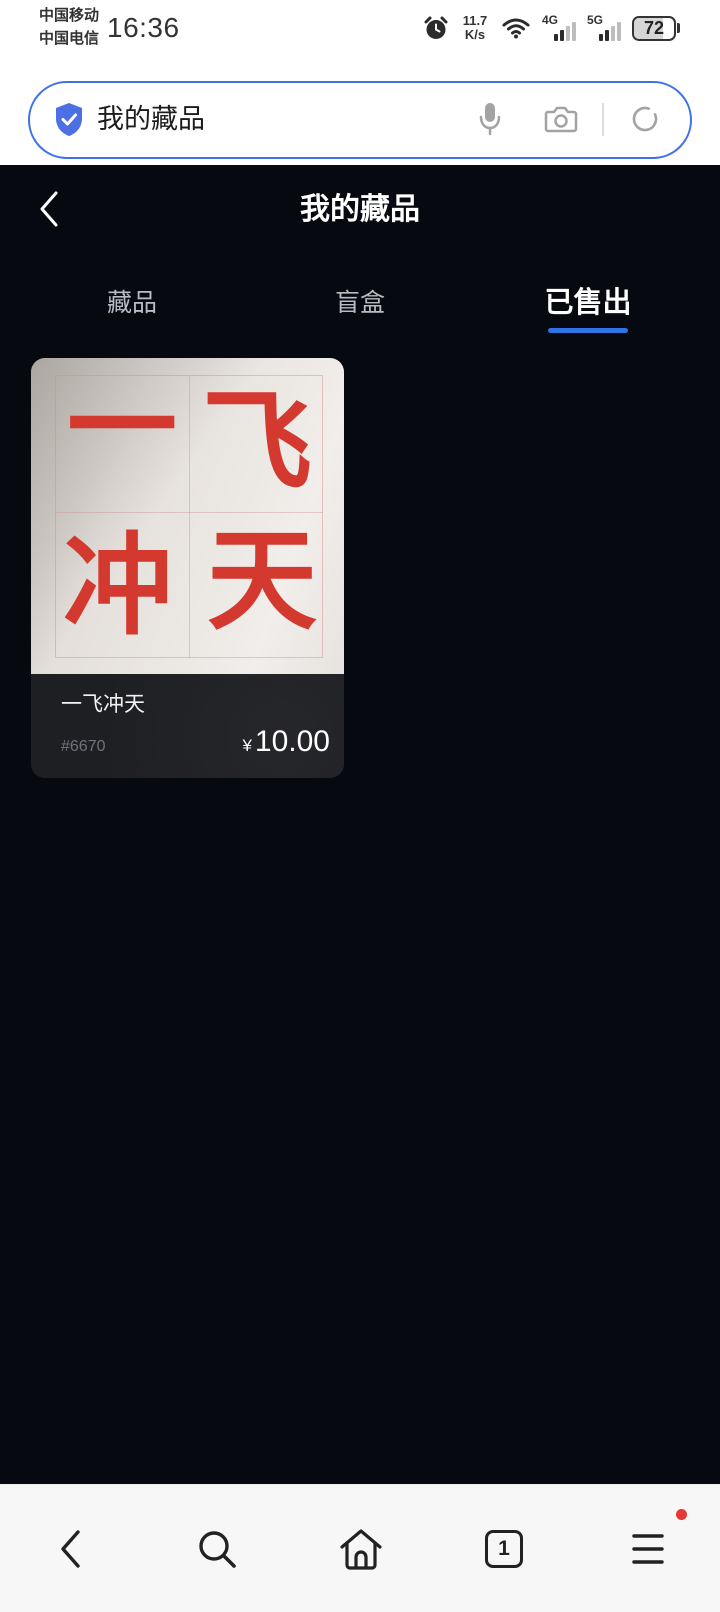 The width and height of the screenshot is (720, 1612). Describe the element at coordinates (257, 441) in the screenshot. I see `artwork-glyph: 飞` at that location.